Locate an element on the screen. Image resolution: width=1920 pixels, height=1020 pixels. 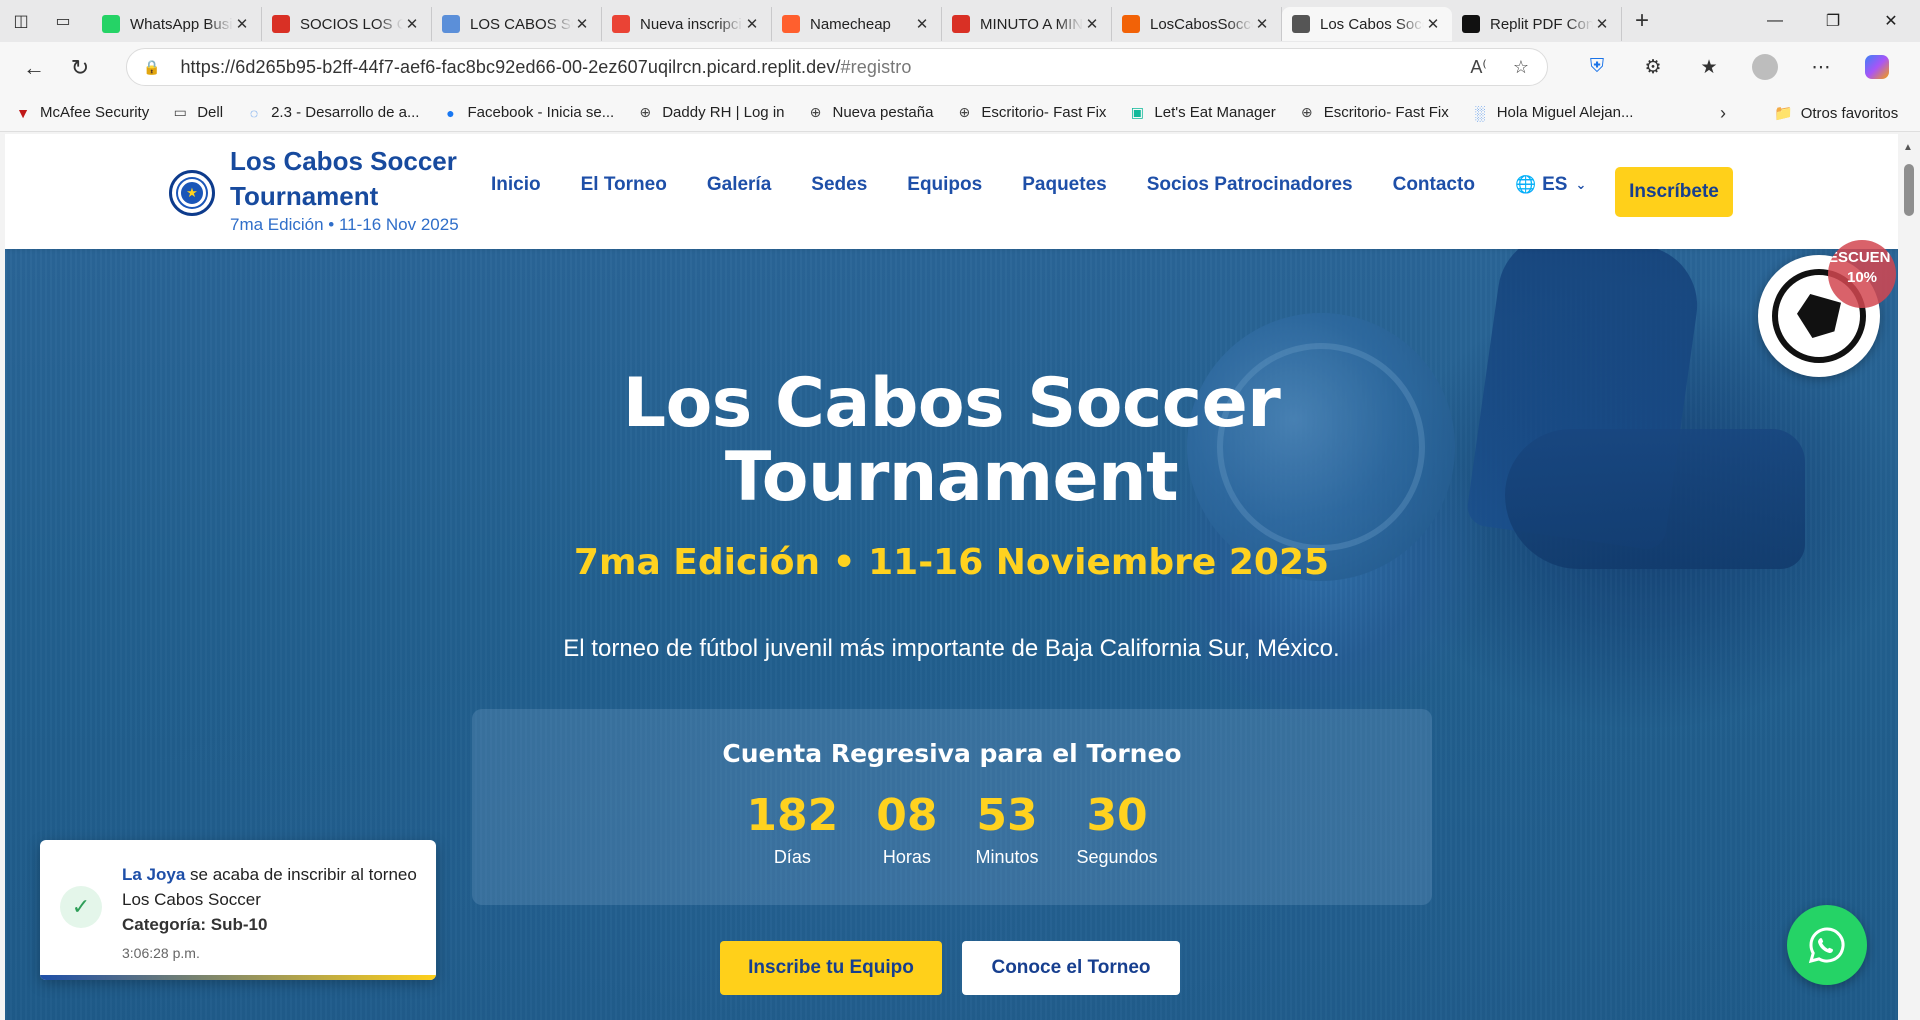
window-controls: — ❐ ✕ is located at coordinates (1833, 21).